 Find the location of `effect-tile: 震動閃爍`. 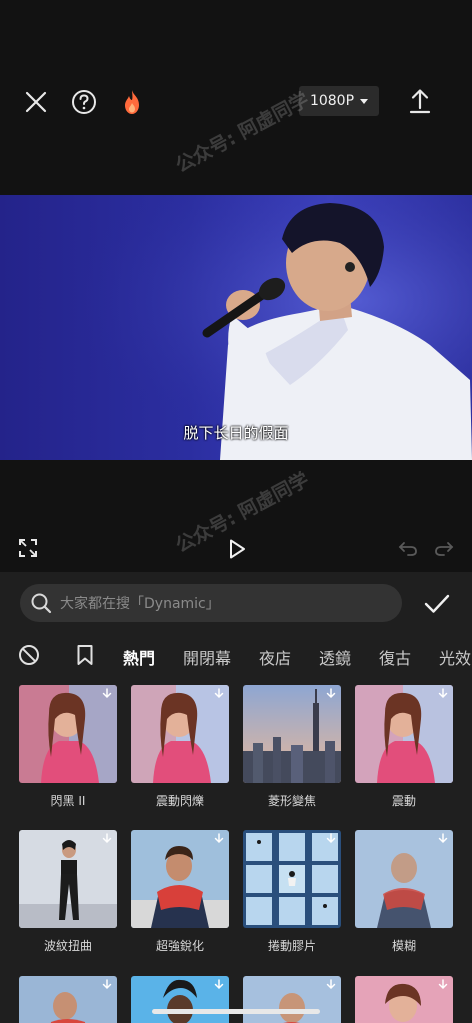

effect-tile: 震動閃爍 is located at coordinates (180, 747).